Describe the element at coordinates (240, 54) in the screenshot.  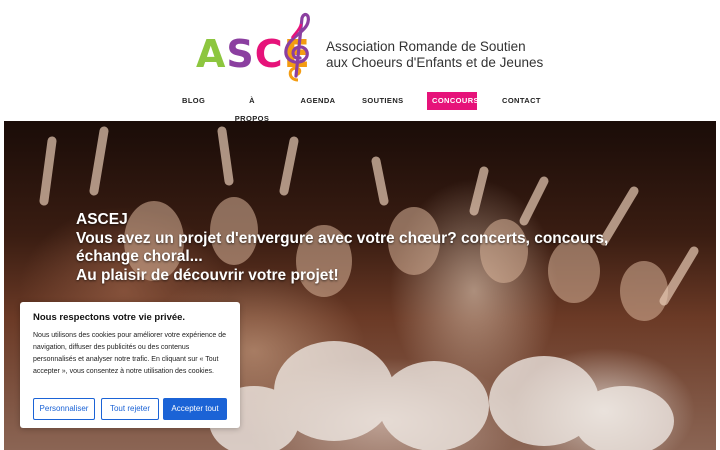
I see `logo-letter-s: S` at that location.